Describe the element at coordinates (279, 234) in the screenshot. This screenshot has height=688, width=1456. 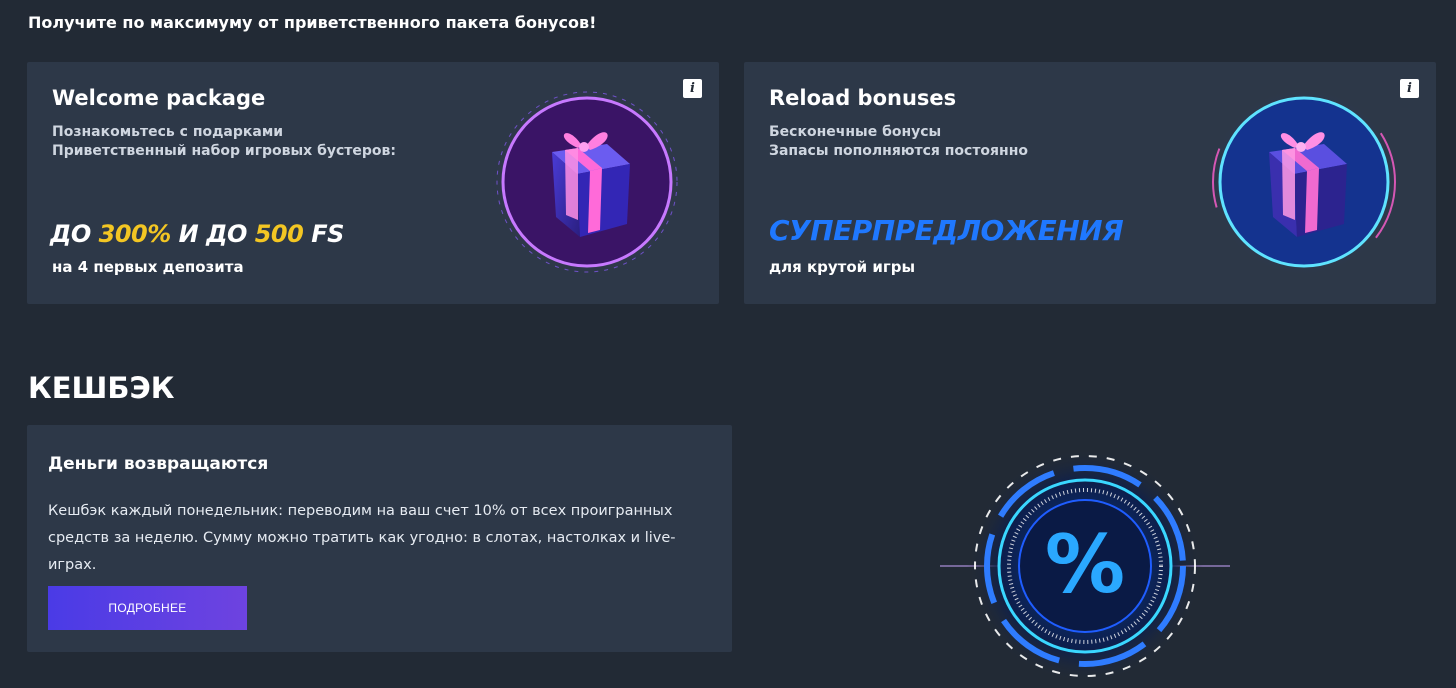
I see `promo-fs-count: 500` at that location.